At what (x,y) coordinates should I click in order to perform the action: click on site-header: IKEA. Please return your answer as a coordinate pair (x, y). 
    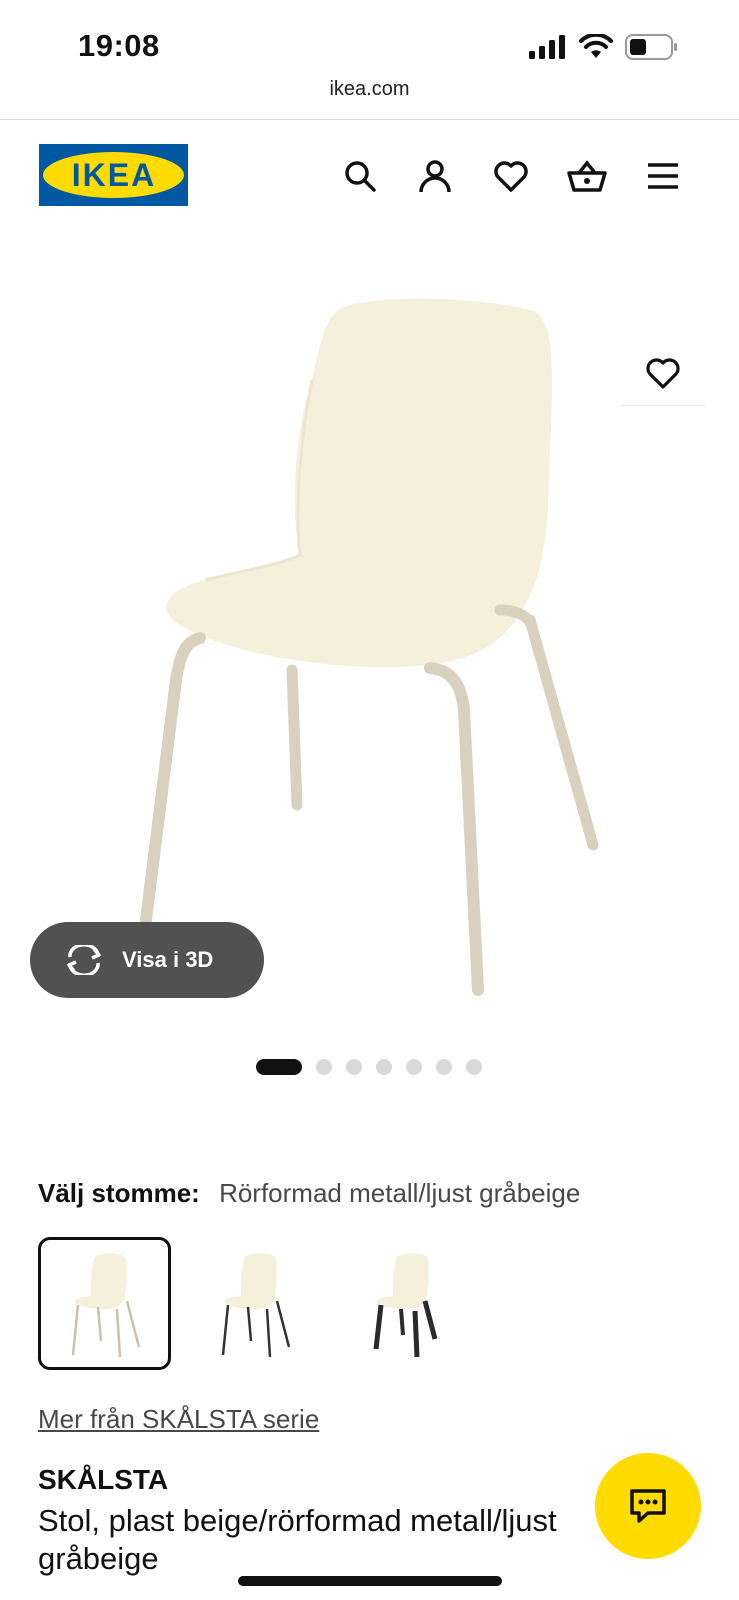
    Looking at the image, I should click on (369, 175).